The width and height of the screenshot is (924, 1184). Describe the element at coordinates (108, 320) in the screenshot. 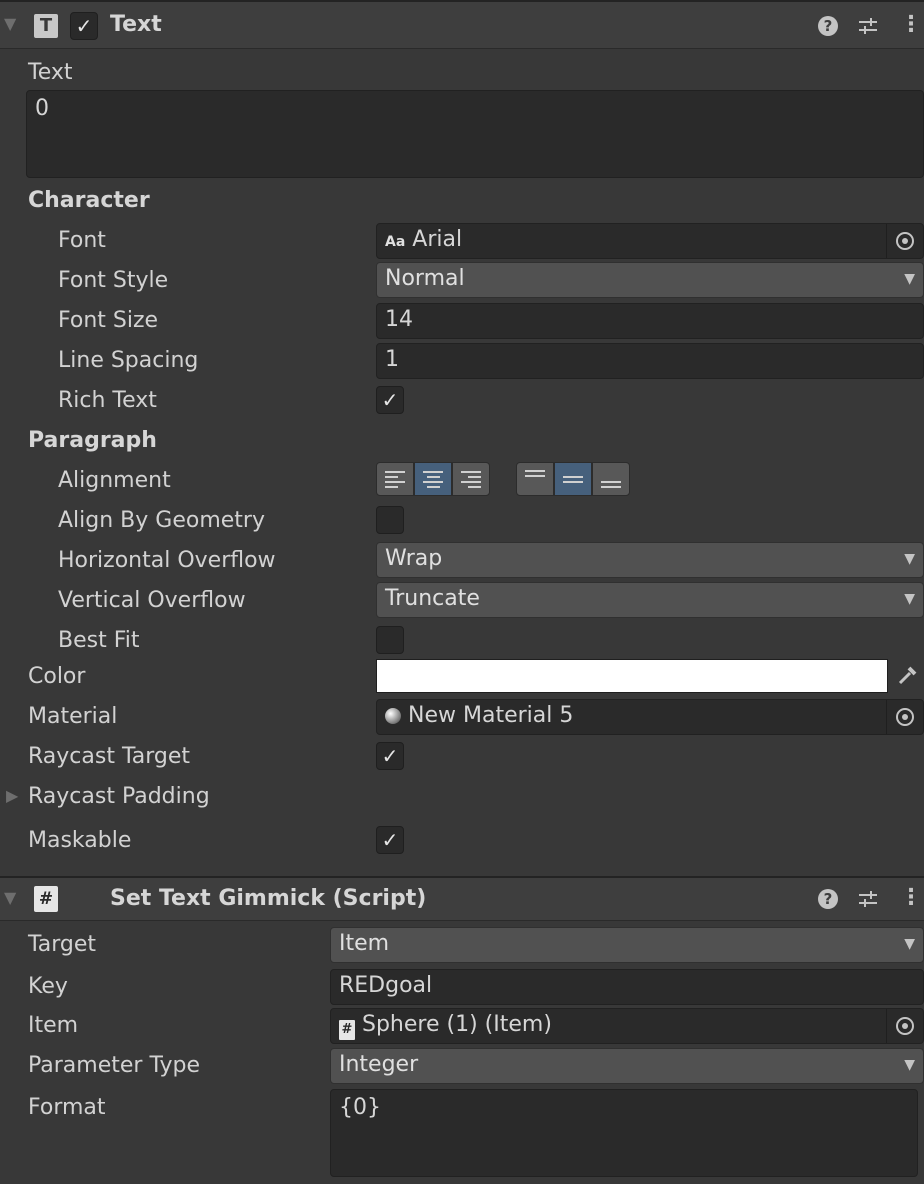

I see `font-size-label: Font Size` at that location.